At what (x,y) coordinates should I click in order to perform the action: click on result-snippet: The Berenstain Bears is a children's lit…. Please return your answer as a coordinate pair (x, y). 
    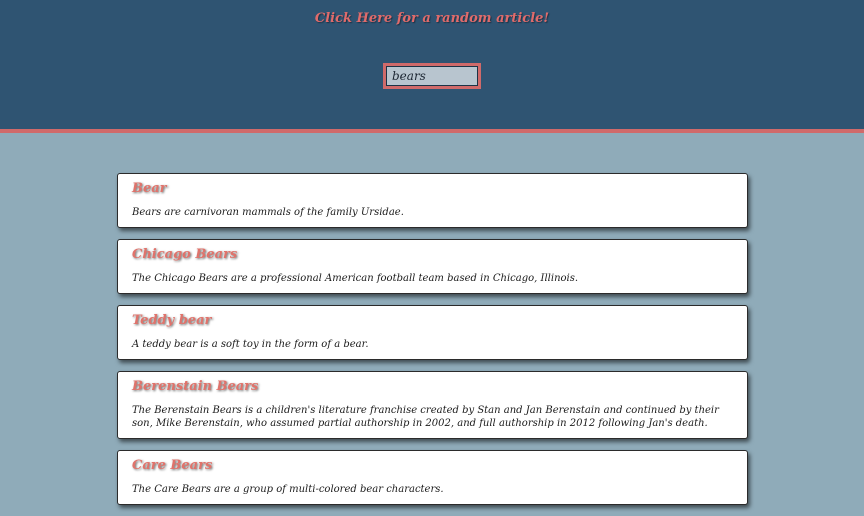
    Looking at the image, I should click on (425, 417).